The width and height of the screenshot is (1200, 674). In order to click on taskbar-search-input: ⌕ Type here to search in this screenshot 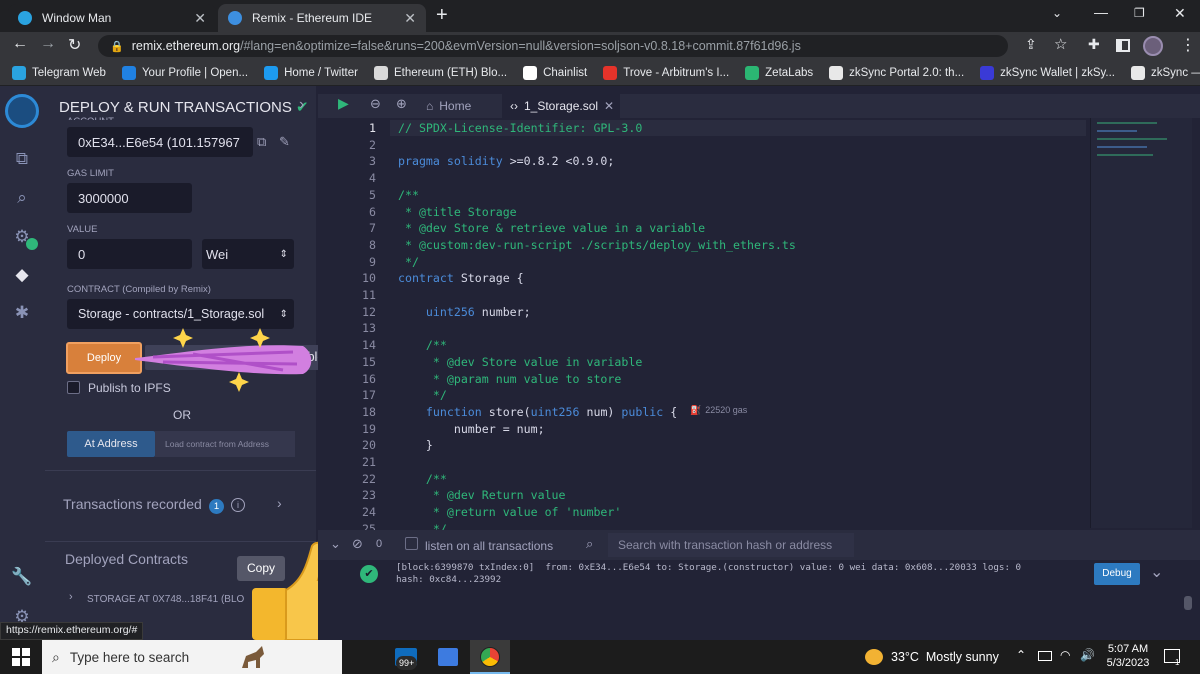, I will do `click(192, 657)`.